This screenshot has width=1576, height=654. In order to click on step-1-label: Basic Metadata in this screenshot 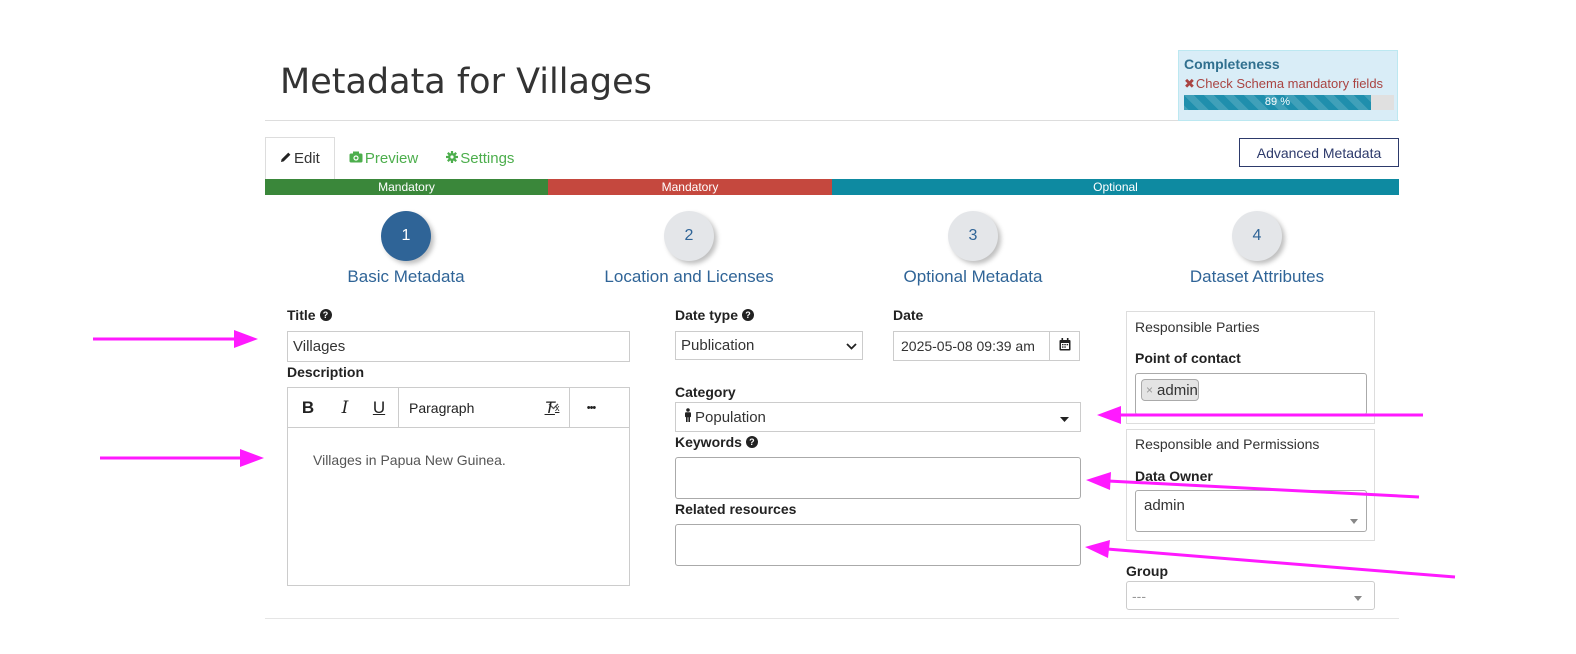, I will do `click(406, 277)`.